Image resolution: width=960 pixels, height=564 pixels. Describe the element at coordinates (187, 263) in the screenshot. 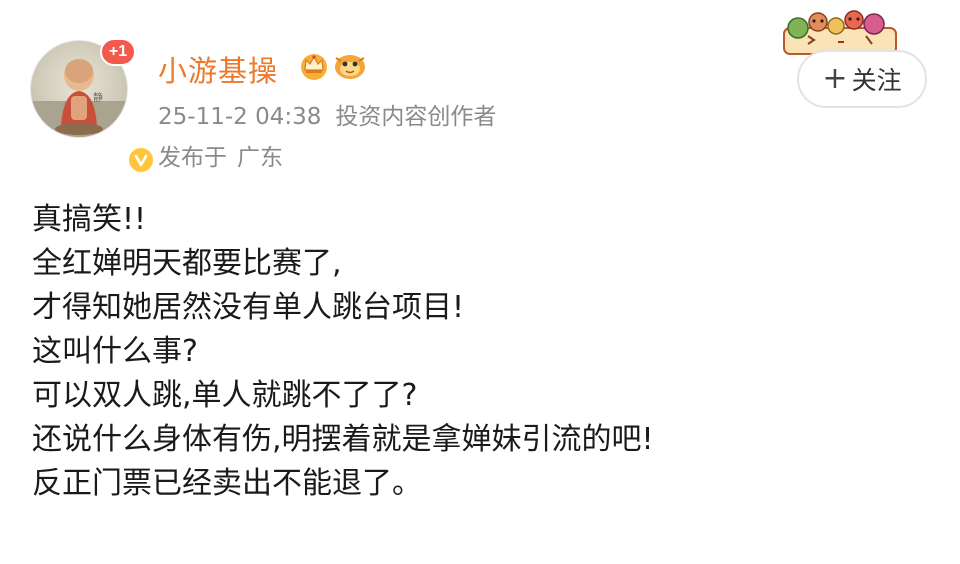

I see `post-line: 全红婵明天都要比赛了,` at that location.